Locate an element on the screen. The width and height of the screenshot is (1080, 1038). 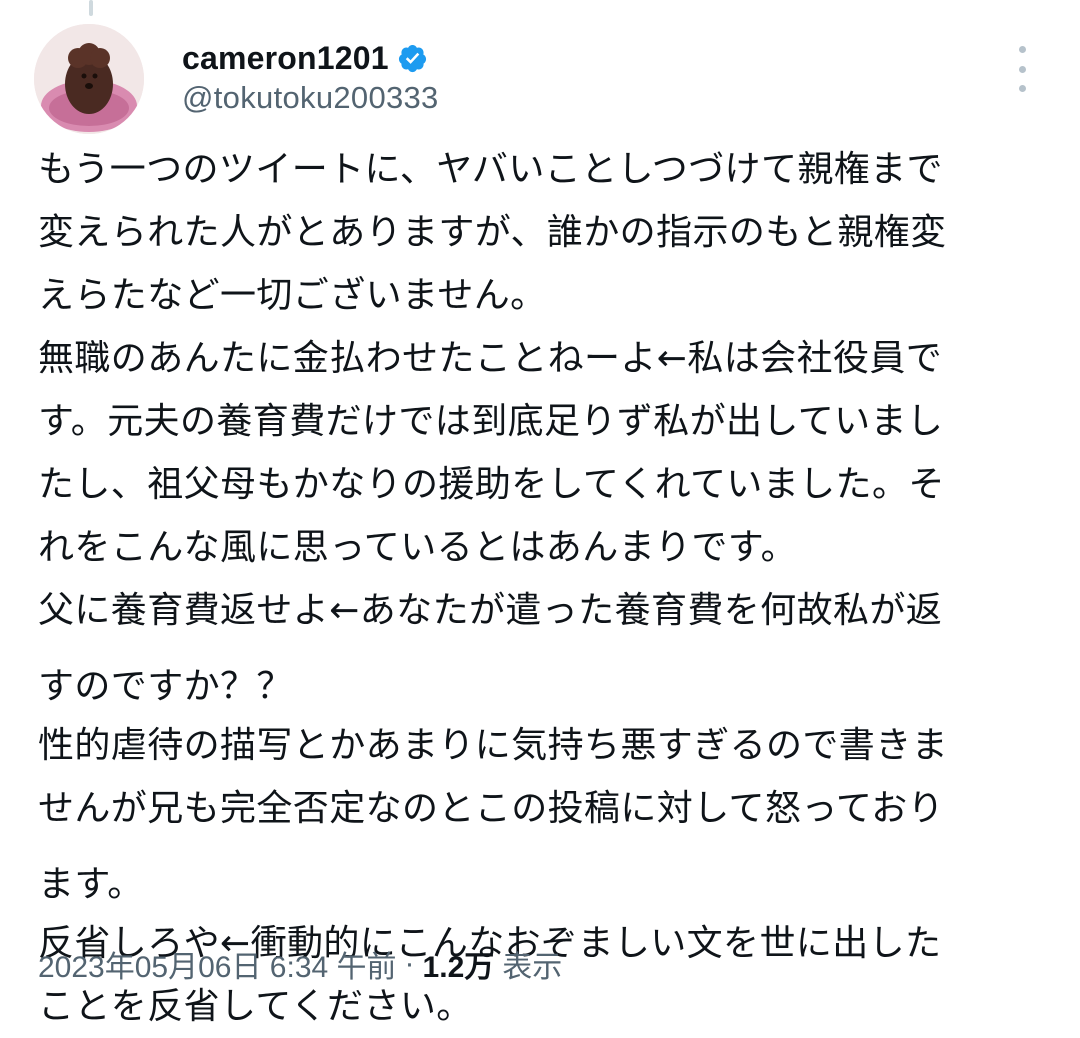
thread-connector-line is located at coordinates (91, 8).